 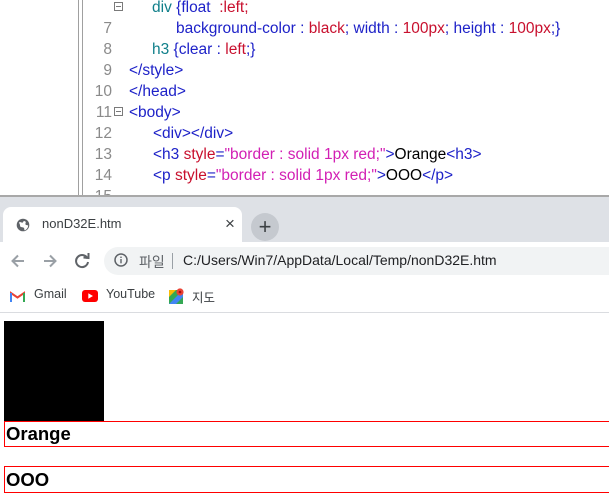 I want to click on code-line-7: 7 div {float :left;, so click(x=304, y=18).